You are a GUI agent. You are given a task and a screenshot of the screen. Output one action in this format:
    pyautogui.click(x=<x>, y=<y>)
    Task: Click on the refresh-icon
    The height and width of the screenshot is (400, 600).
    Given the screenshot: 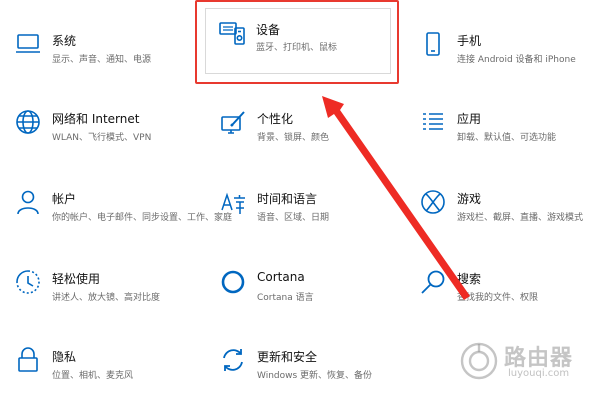 What is the action you would take?
    pyautogui.click(x=233, y=360)
    